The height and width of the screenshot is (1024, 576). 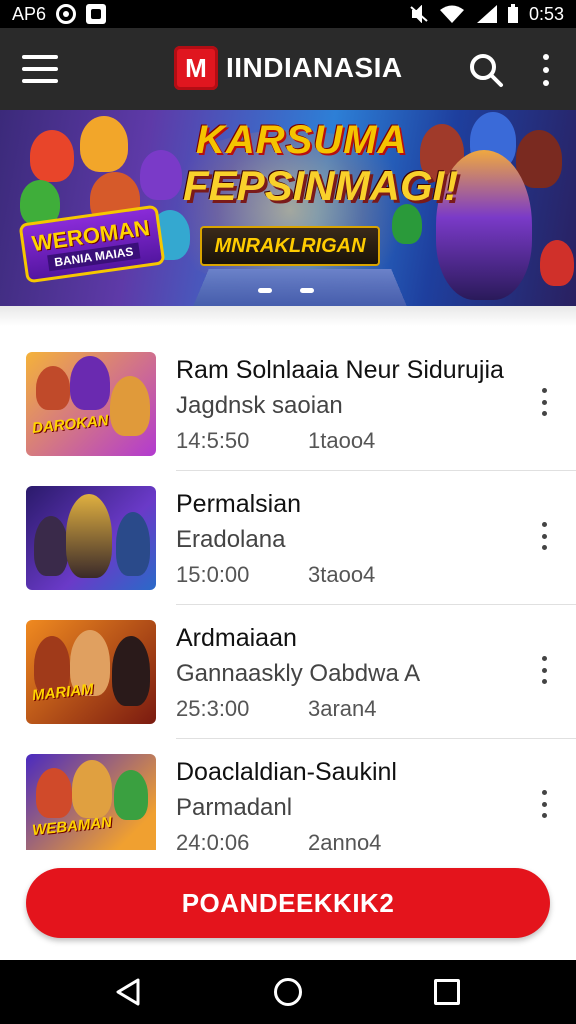 I want to click on record-icon, so click(x=66, y=14).